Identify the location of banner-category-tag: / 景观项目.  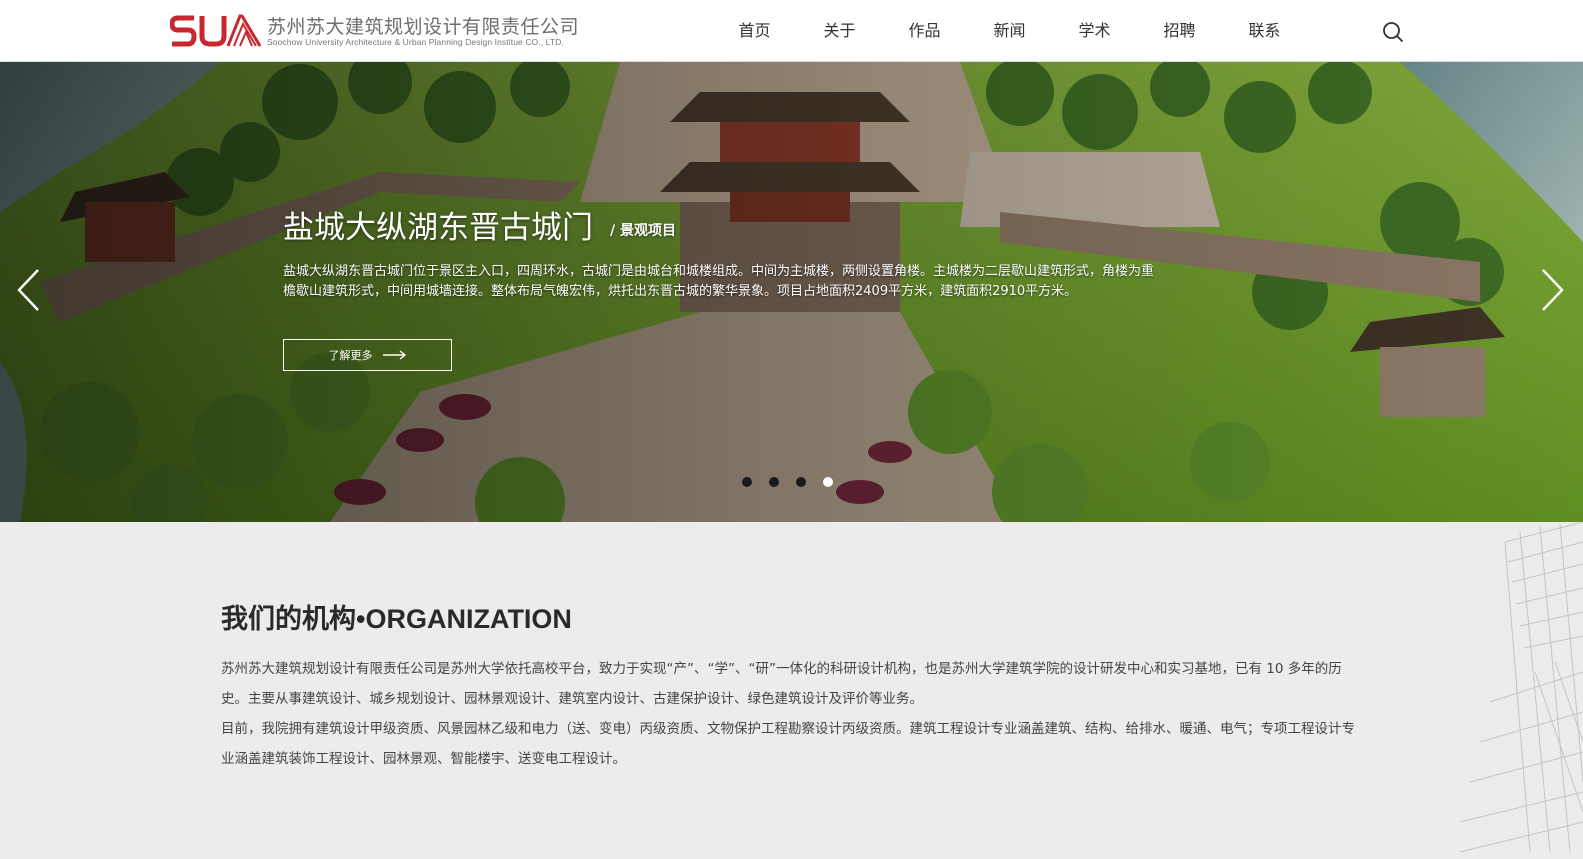
(643, 231).